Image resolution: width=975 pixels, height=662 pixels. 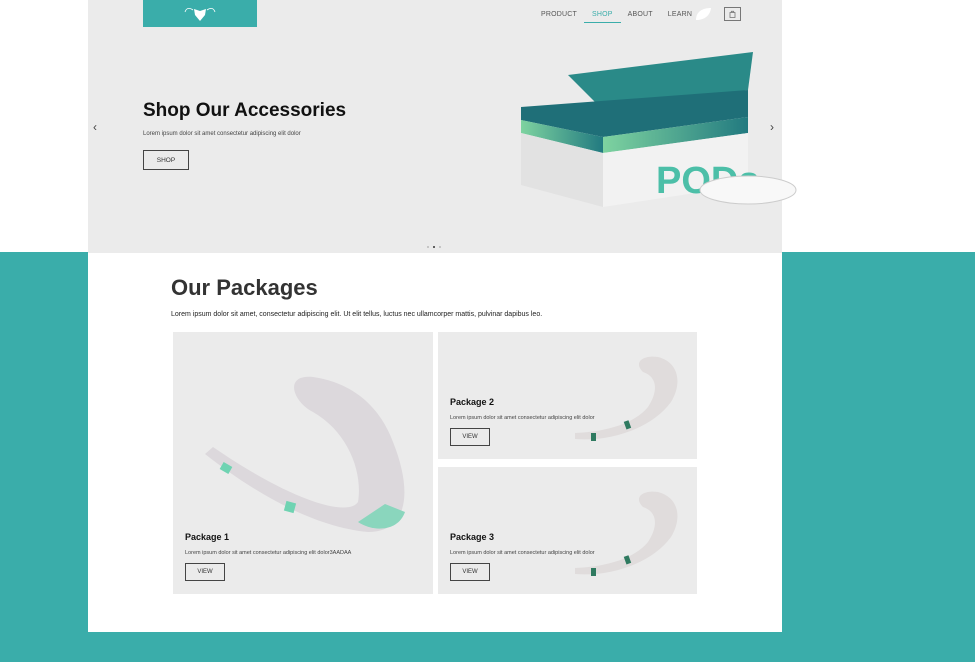 What do you see at coordinates (166, 160) in the screenshot?
I see `shop-button: SHOP` at bounding box center [166, 160].